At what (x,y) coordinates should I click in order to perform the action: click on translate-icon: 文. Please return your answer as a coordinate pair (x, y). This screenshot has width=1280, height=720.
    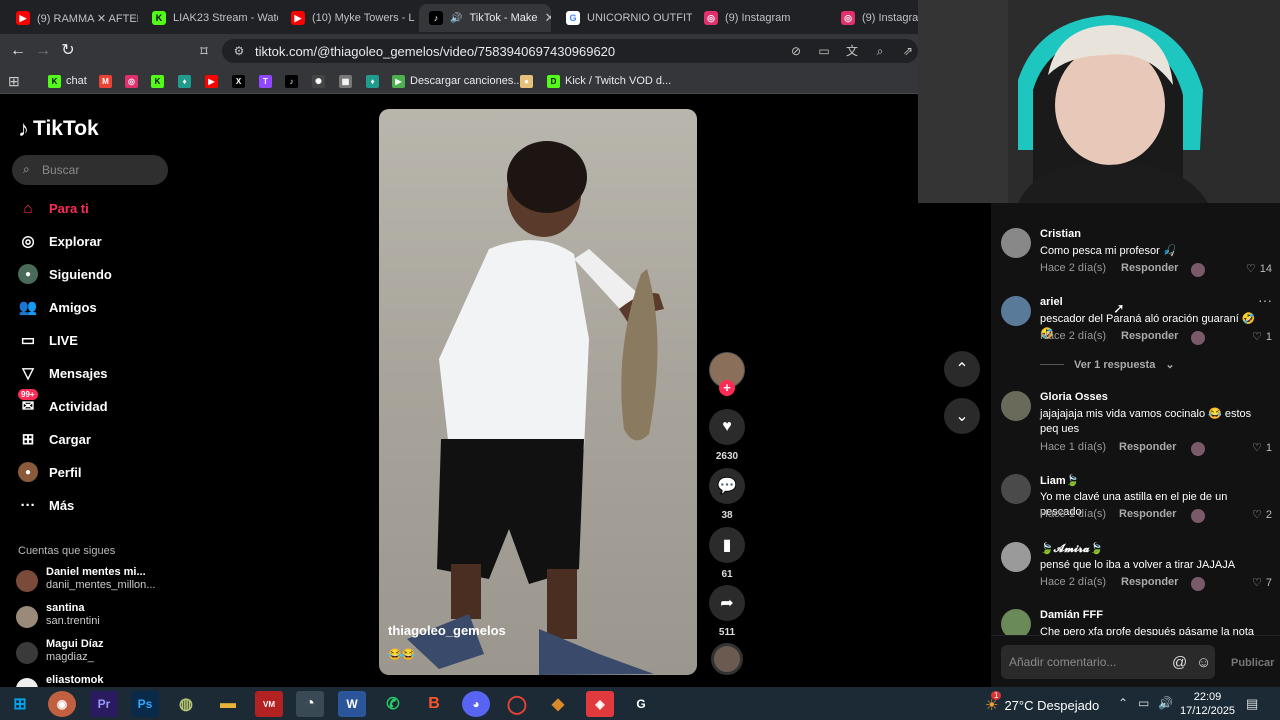
    Looking at the image, I should click on (852, 51).